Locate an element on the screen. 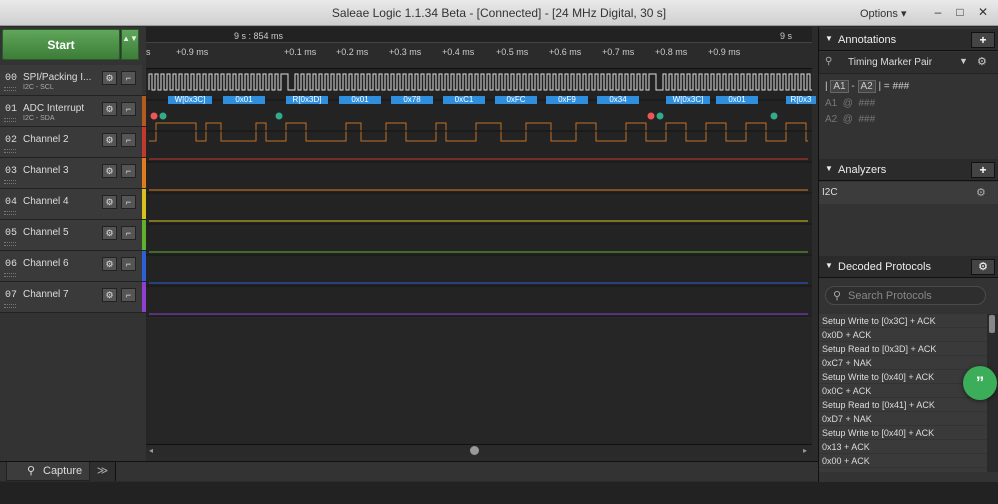 The width and height of the screenshot is (998, 504). add-analyzer-button: + is located at coordinates (983, 170).